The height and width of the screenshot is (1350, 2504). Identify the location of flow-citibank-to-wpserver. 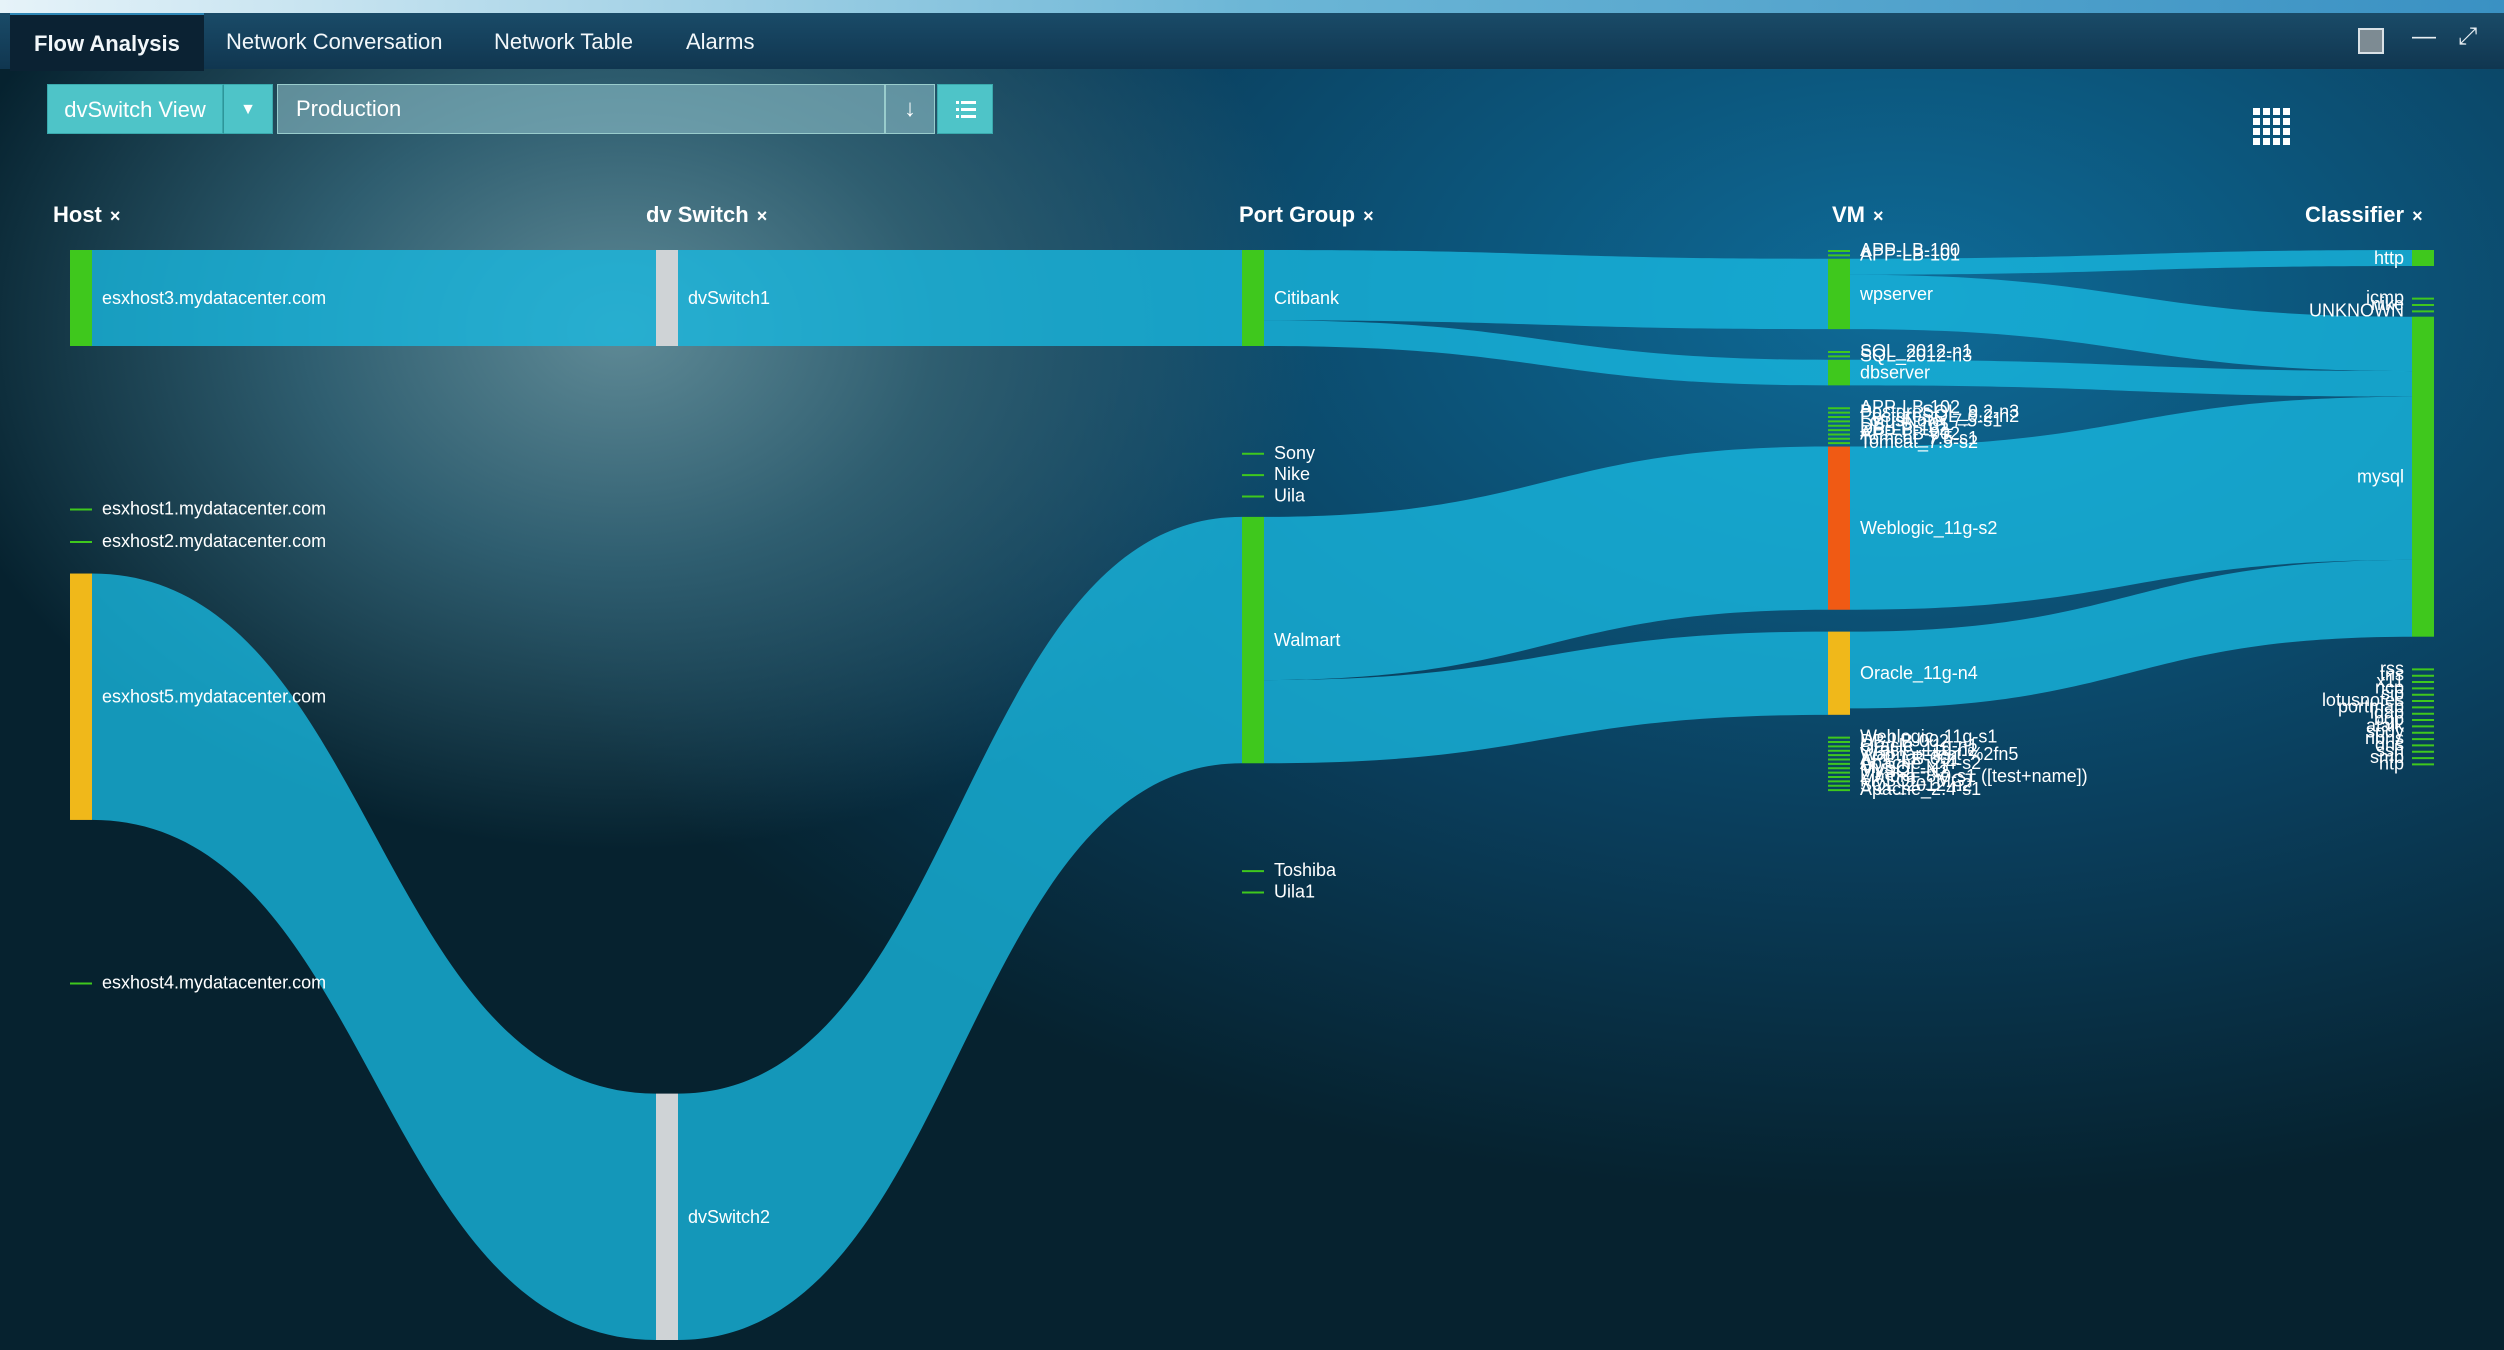
(1546, 290).